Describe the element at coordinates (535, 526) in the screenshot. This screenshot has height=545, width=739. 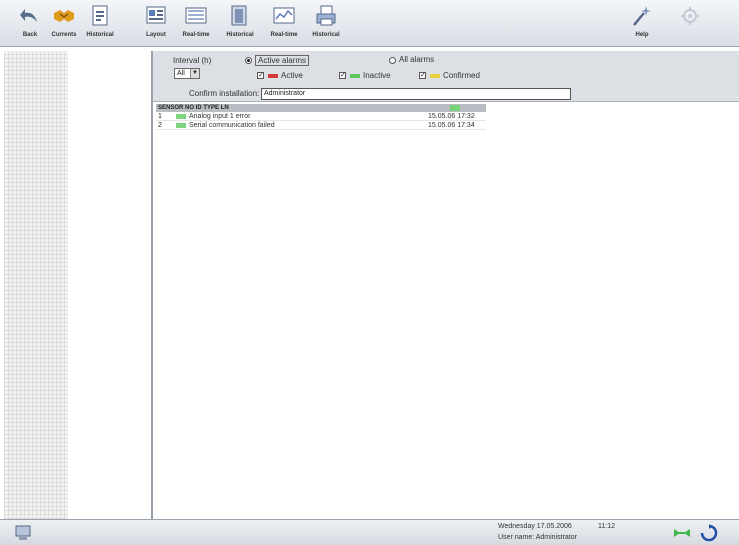
I see `status-date: Wednesday 17.05.2006` at that location.